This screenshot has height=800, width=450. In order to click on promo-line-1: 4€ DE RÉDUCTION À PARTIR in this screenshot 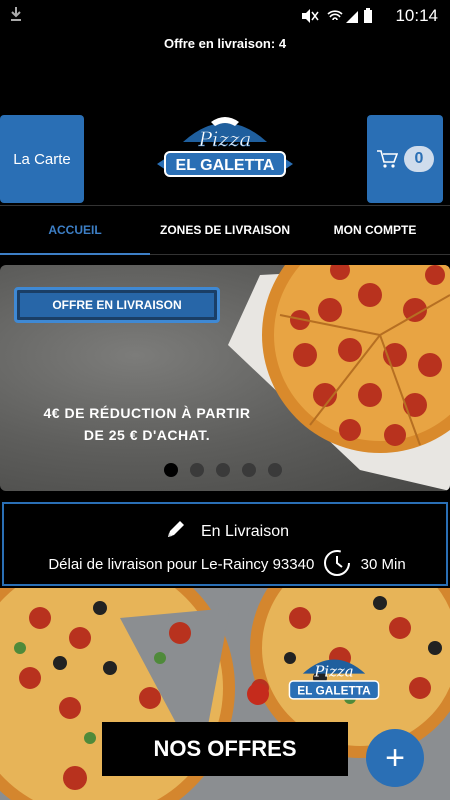, I will do `click(147, 413)`.